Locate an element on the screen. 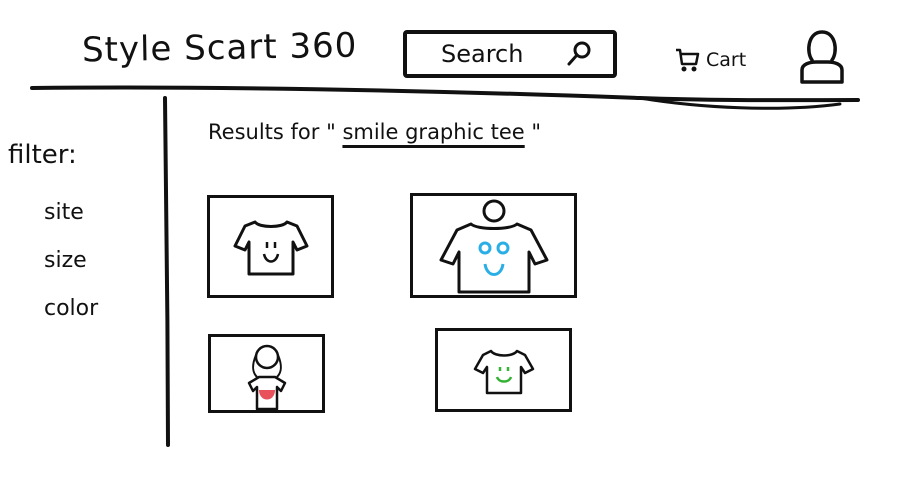  filter-option-color: color is located at coordinates (71, 308).